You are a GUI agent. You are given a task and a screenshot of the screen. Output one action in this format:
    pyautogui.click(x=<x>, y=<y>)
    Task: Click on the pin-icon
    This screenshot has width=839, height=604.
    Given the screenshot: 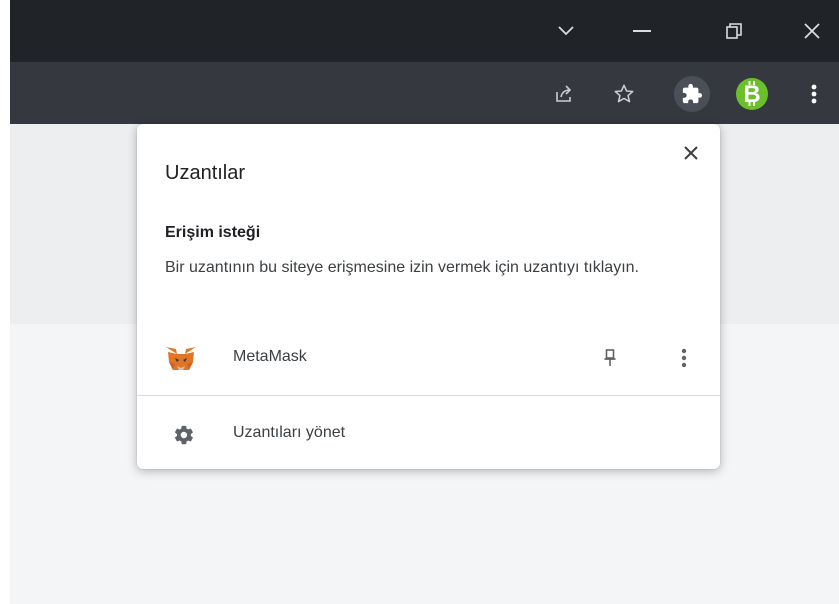 What is the action you would take?
    pyautogui.click(x=610, y=357)
    